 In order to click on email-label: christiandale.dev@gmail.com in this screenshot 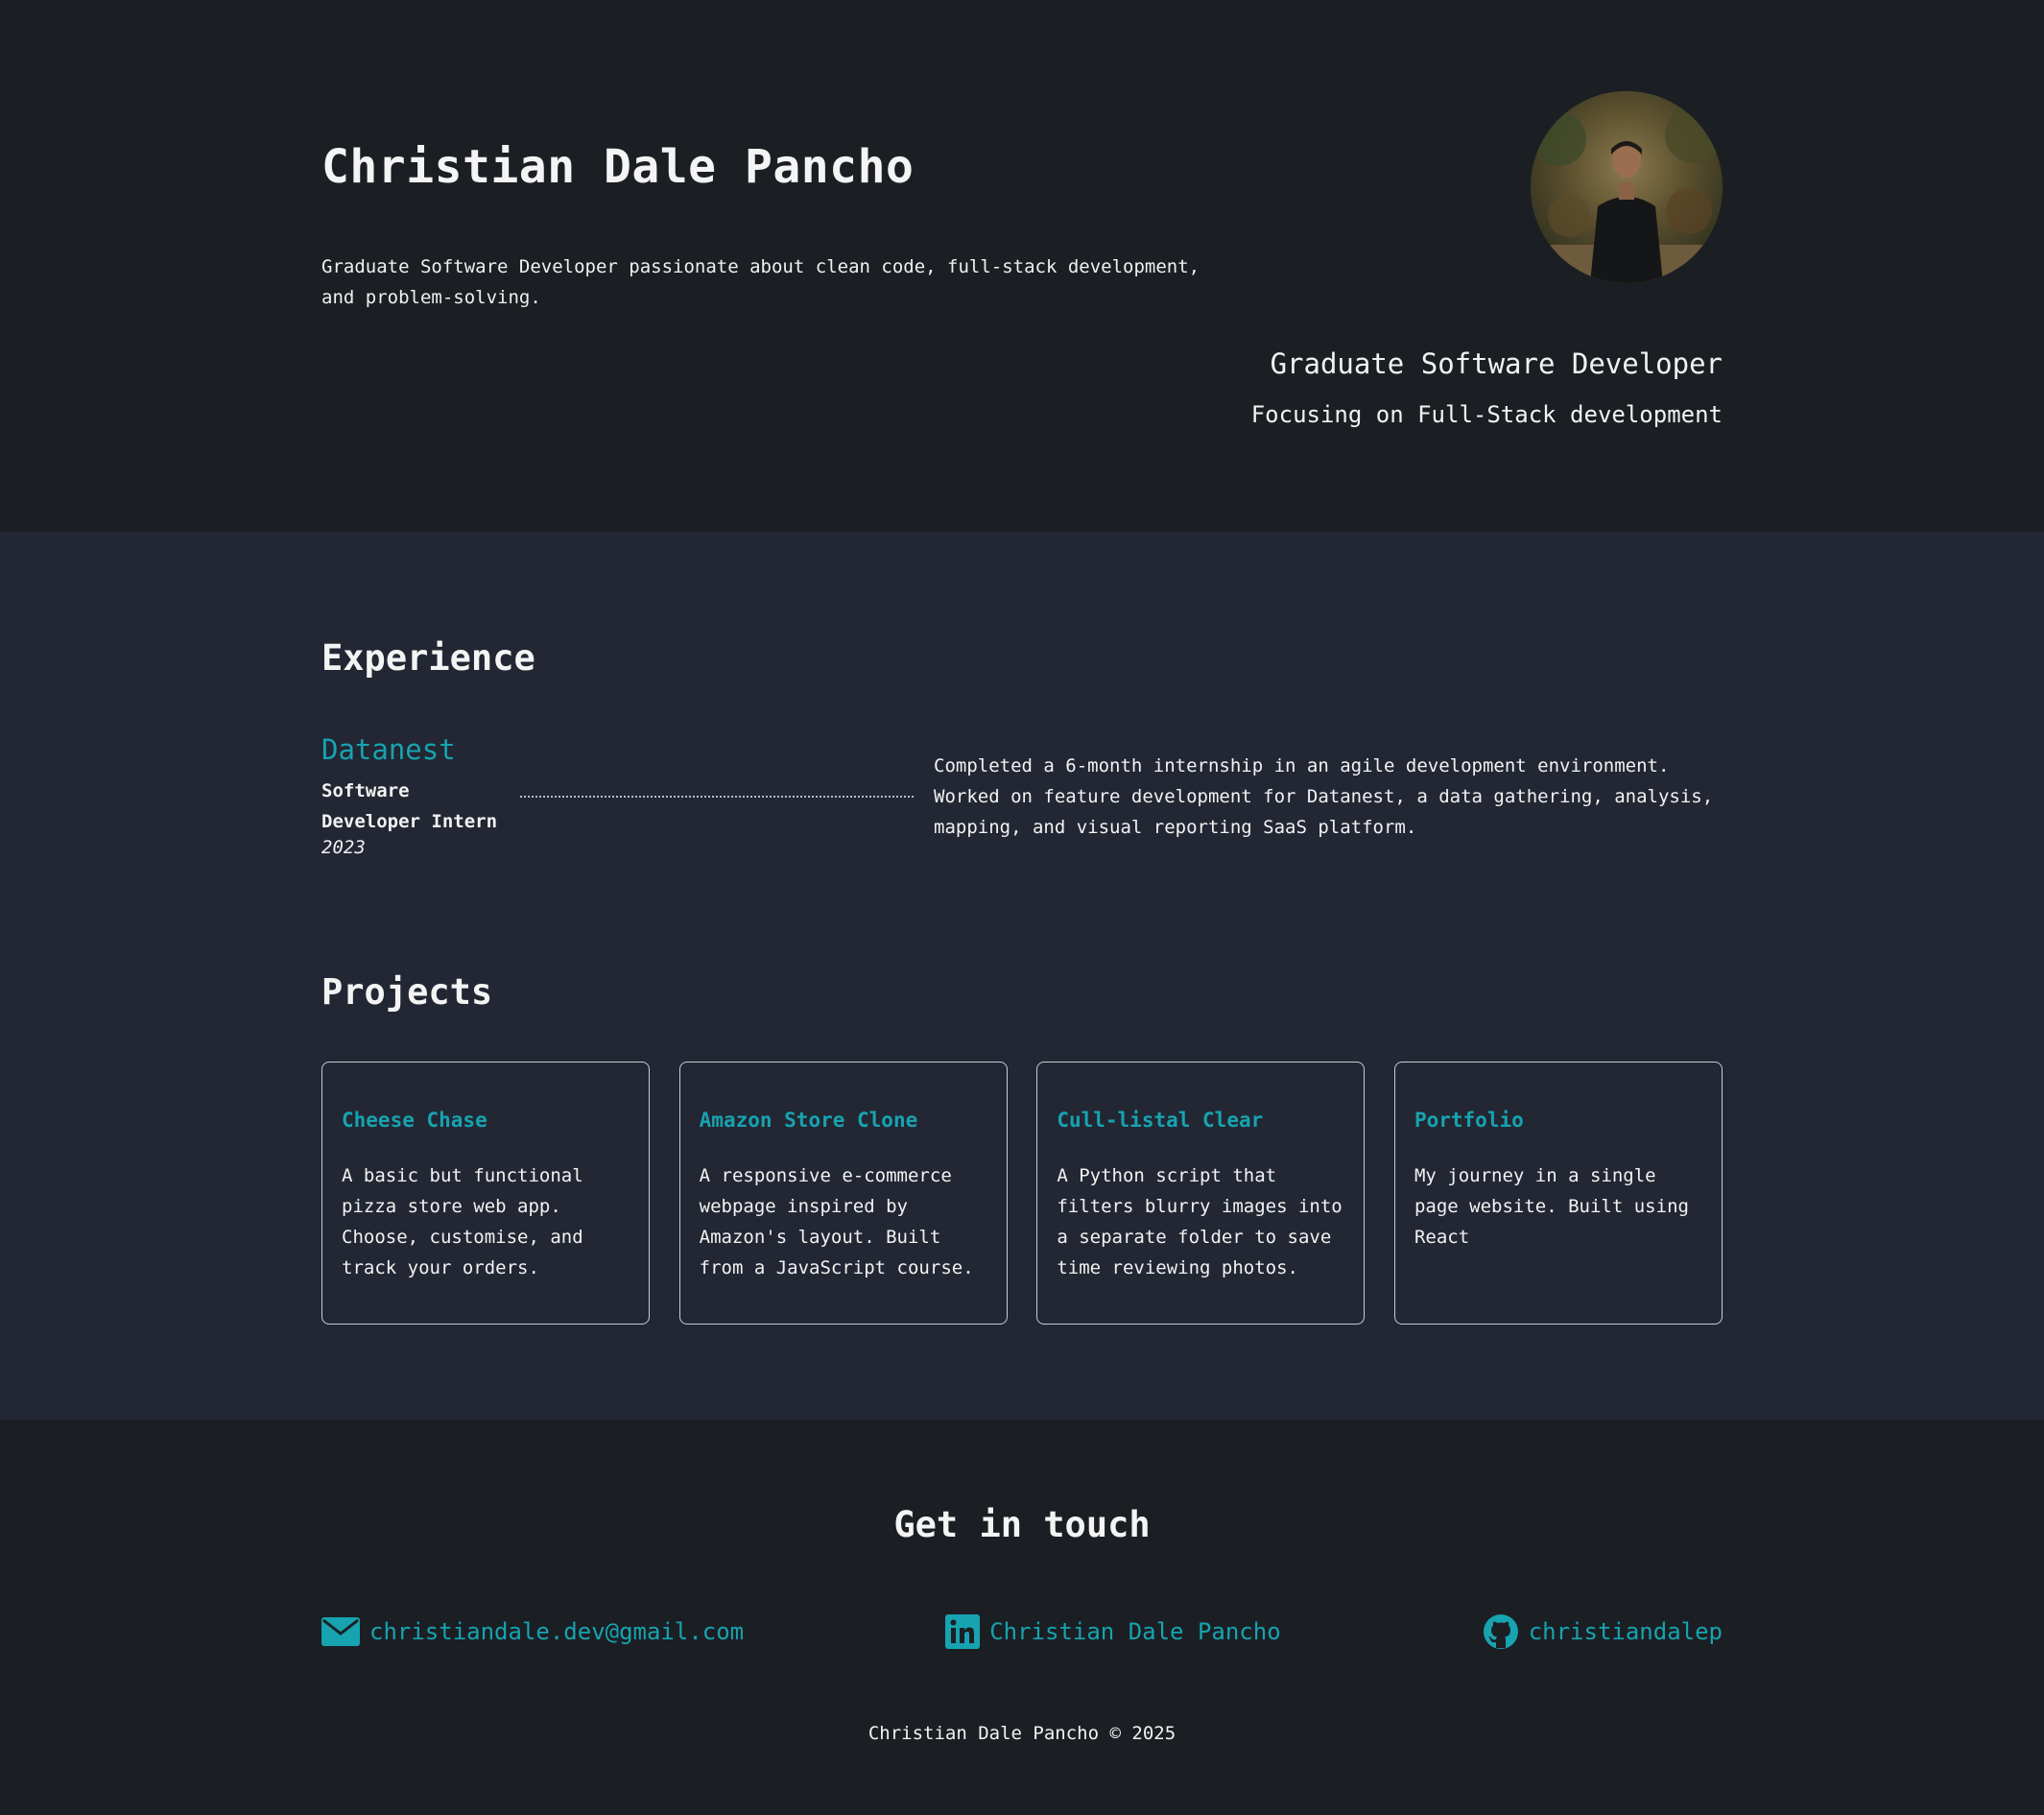, I will do `click(556, 1631)`.